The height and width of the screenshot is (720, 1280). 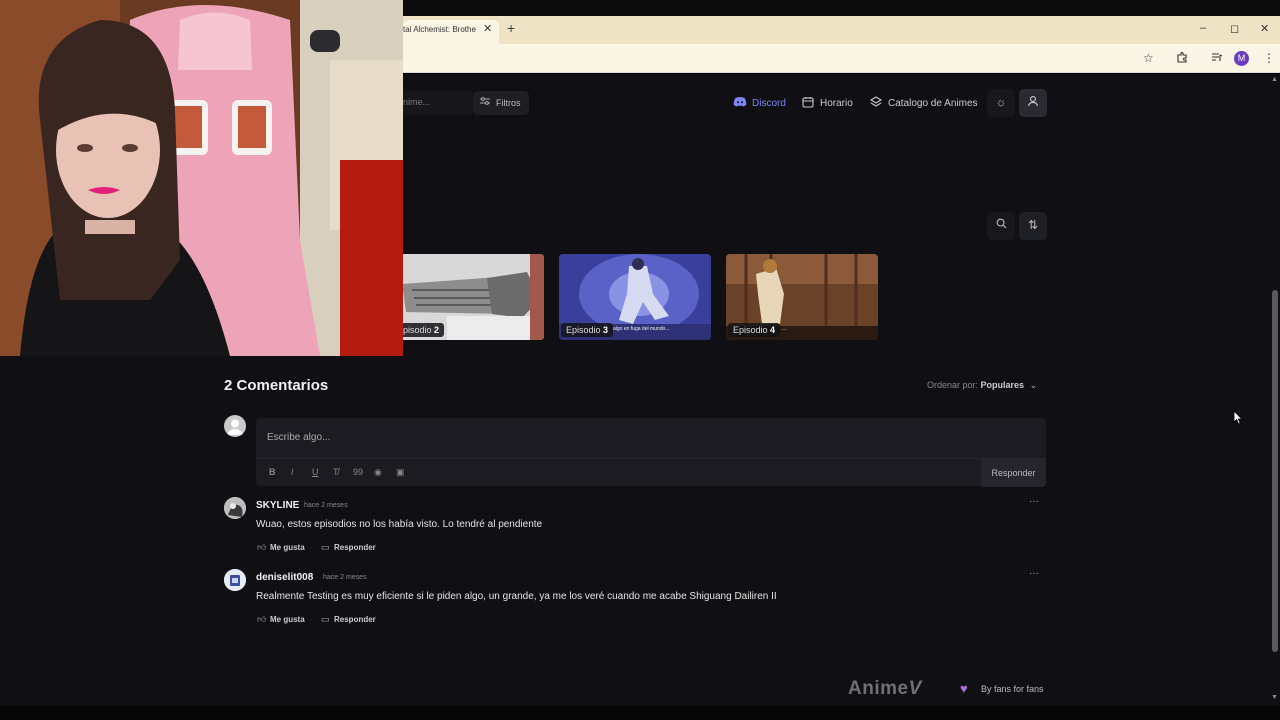 What do you see at coordinates (1241, 58) in the screenshot?
I see `profile-avatar: M` at bounding box center [1241, 58].